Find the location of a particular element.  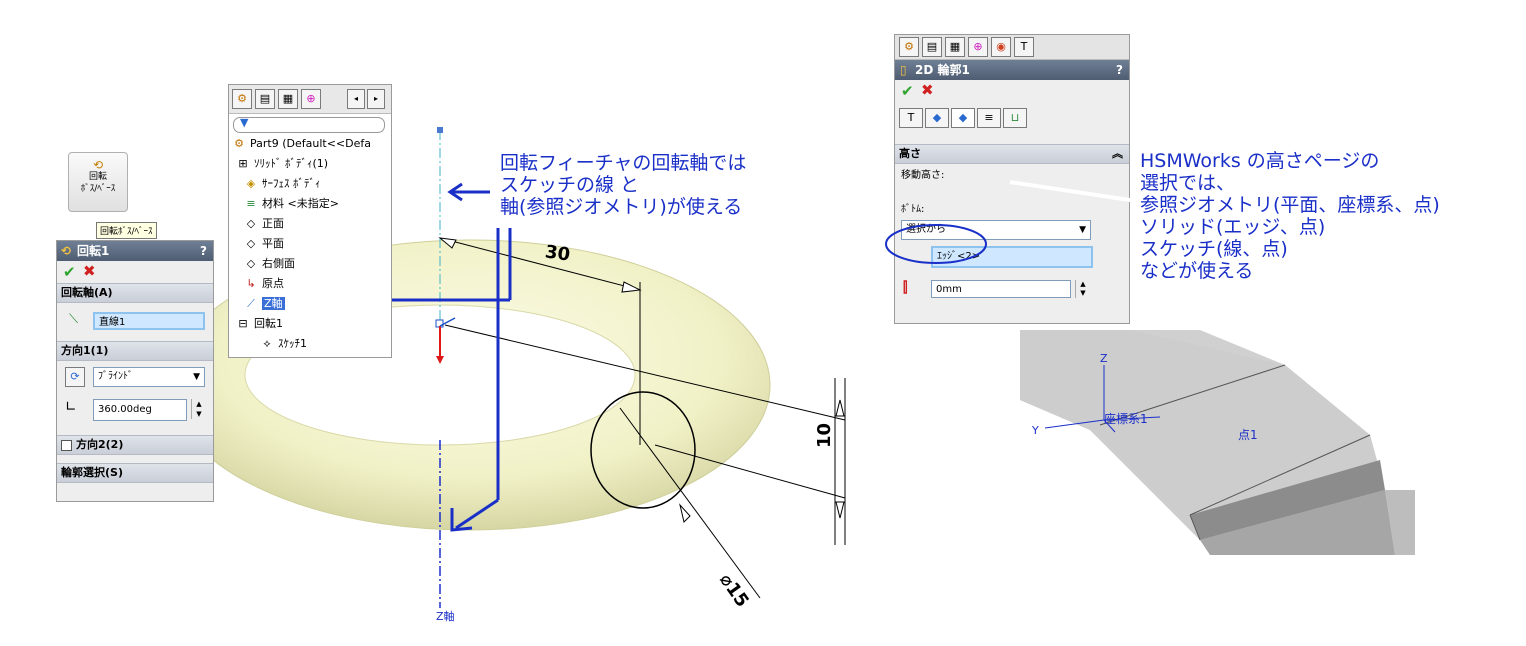

offset-field: 0mm is located at coordinates (1001, 289).